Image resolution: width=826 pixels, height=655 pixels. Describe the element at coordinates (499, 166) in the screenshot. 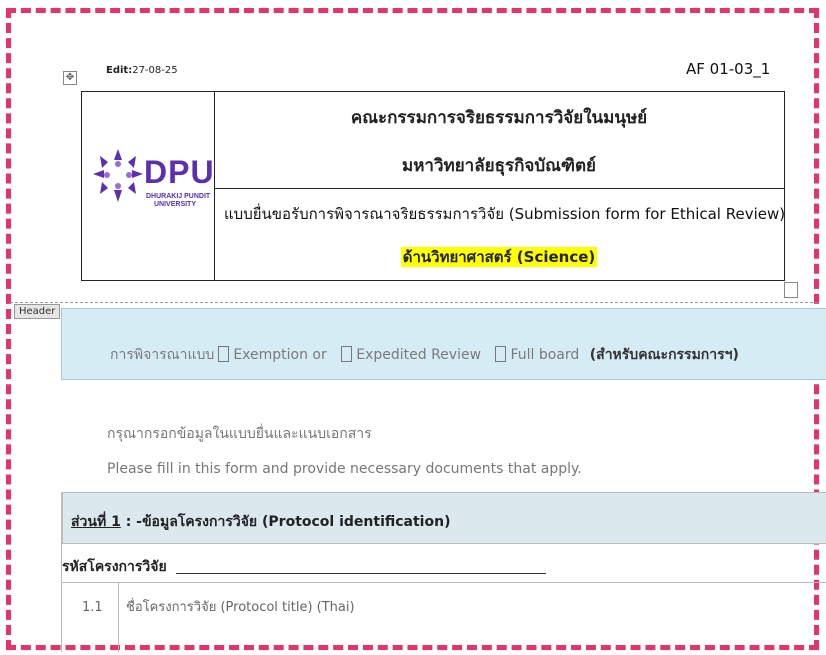

I see `university-name: มหาวิทยาลัยธุรกิจบัณฑิตย์` at that location.